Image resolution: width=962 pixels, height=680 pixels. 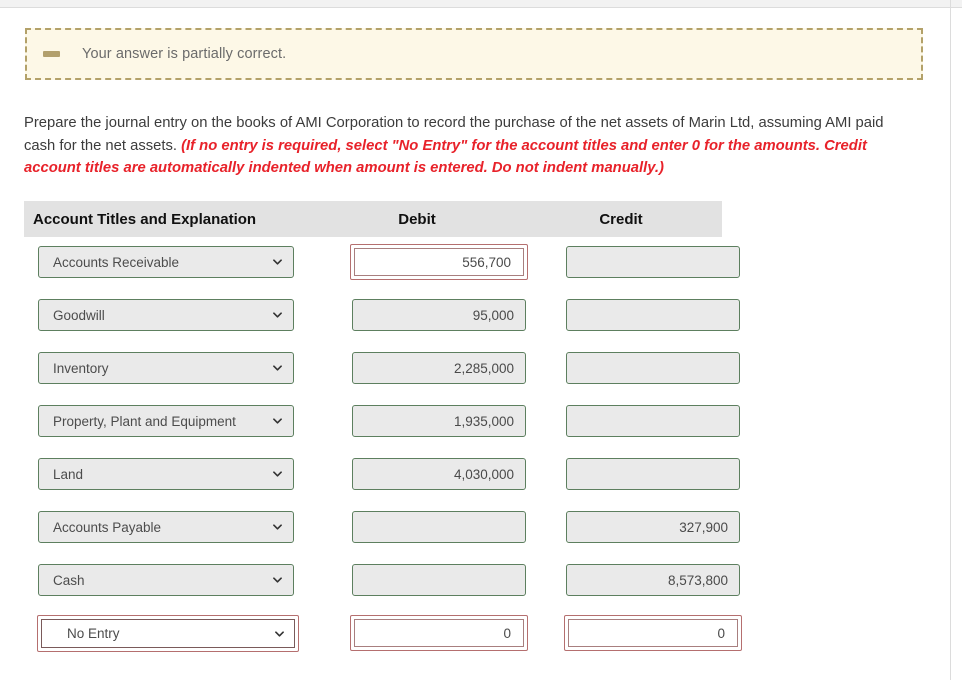 I want to click on debit-amount-value: 0, so click(x=439, y=633).